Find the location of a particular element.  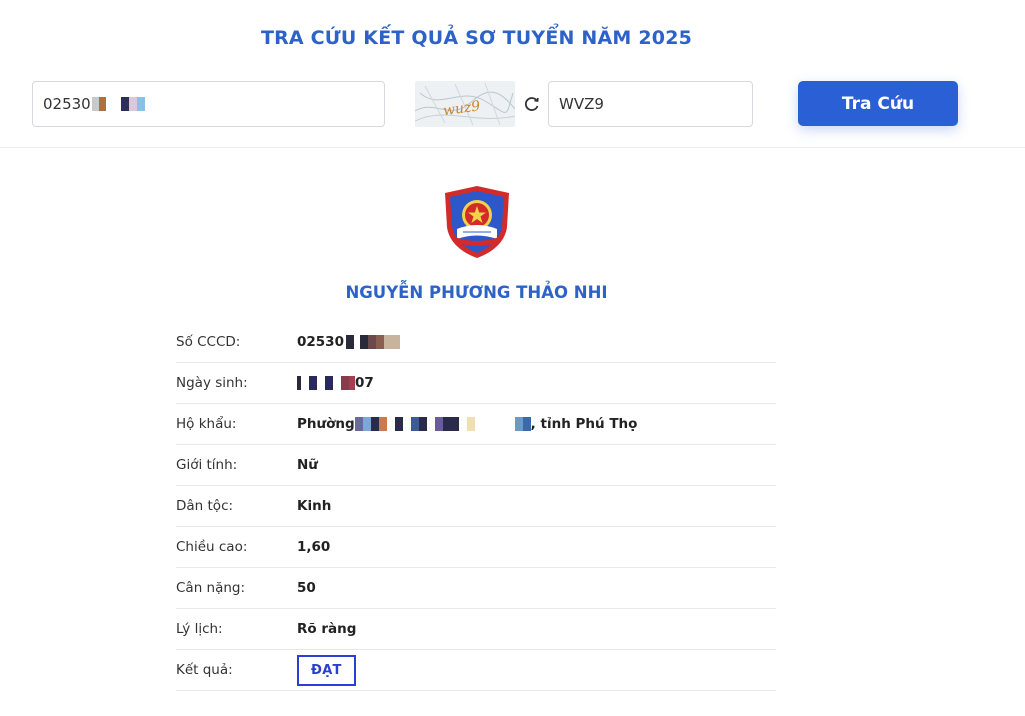

info-value: 07 is located at coordinates (335, 383).